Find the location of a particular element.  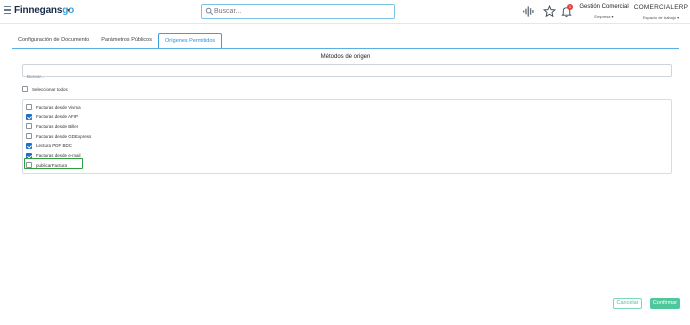

tab-origenes-permitidos: Orígenes Permitidos is located at coordinates (190, 41).